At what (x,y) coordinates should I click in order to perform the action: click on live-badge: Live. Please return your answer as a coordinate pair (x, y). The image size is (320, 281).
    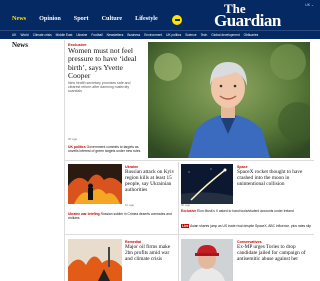
    Looking at the image, I should click on (185, 226).